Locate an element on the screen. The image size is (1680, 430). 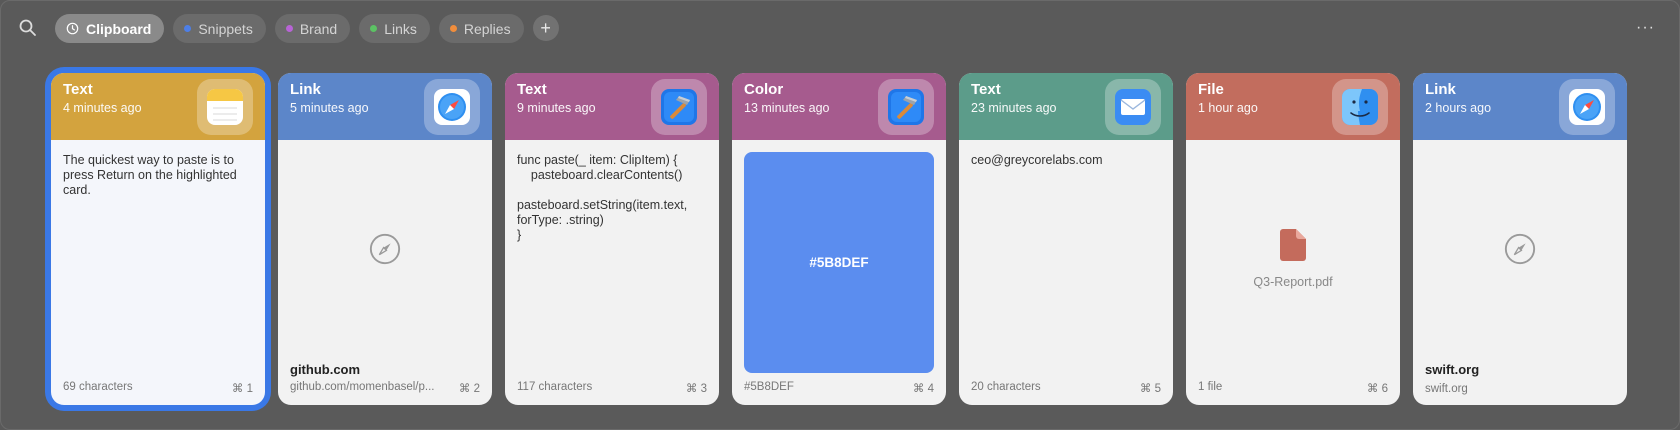
card-header: Text 9 minutes ago is located at coordinates (612, 106).